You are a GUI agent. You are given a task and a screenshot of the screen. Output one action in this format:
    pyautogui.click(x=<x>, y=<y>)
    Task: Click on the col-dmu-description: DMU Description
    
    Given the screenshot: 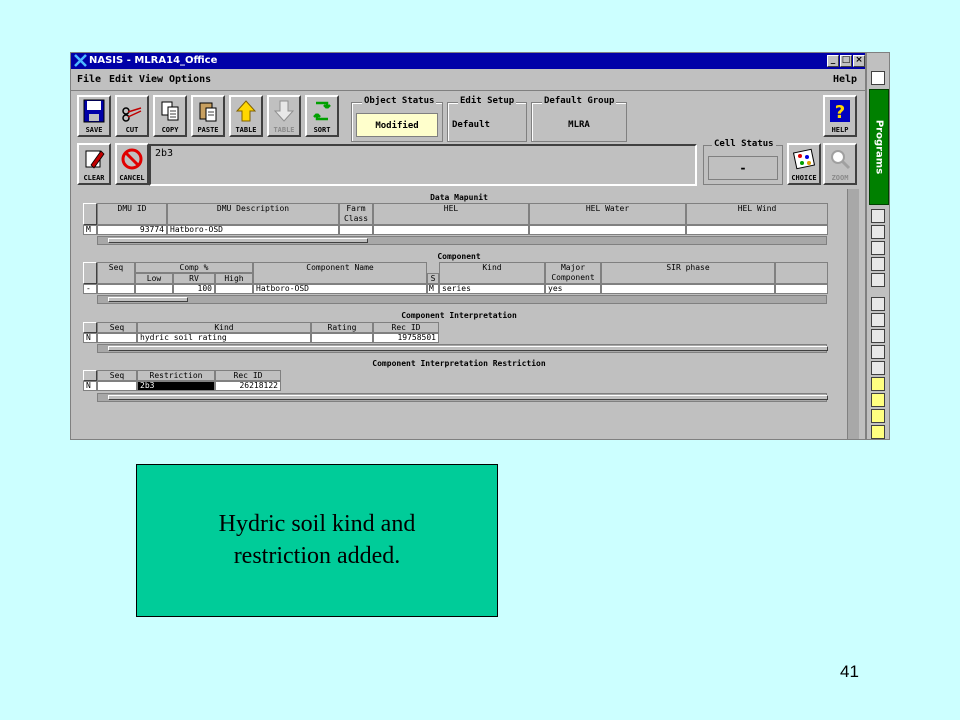 What is the action you would take?
    pyautogui.click(x=253, y=214)
    